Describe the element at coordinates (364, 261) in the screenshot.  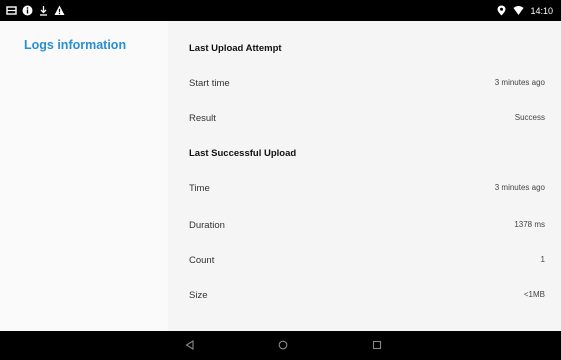
I see `info-row-count: Count 1` at that location.